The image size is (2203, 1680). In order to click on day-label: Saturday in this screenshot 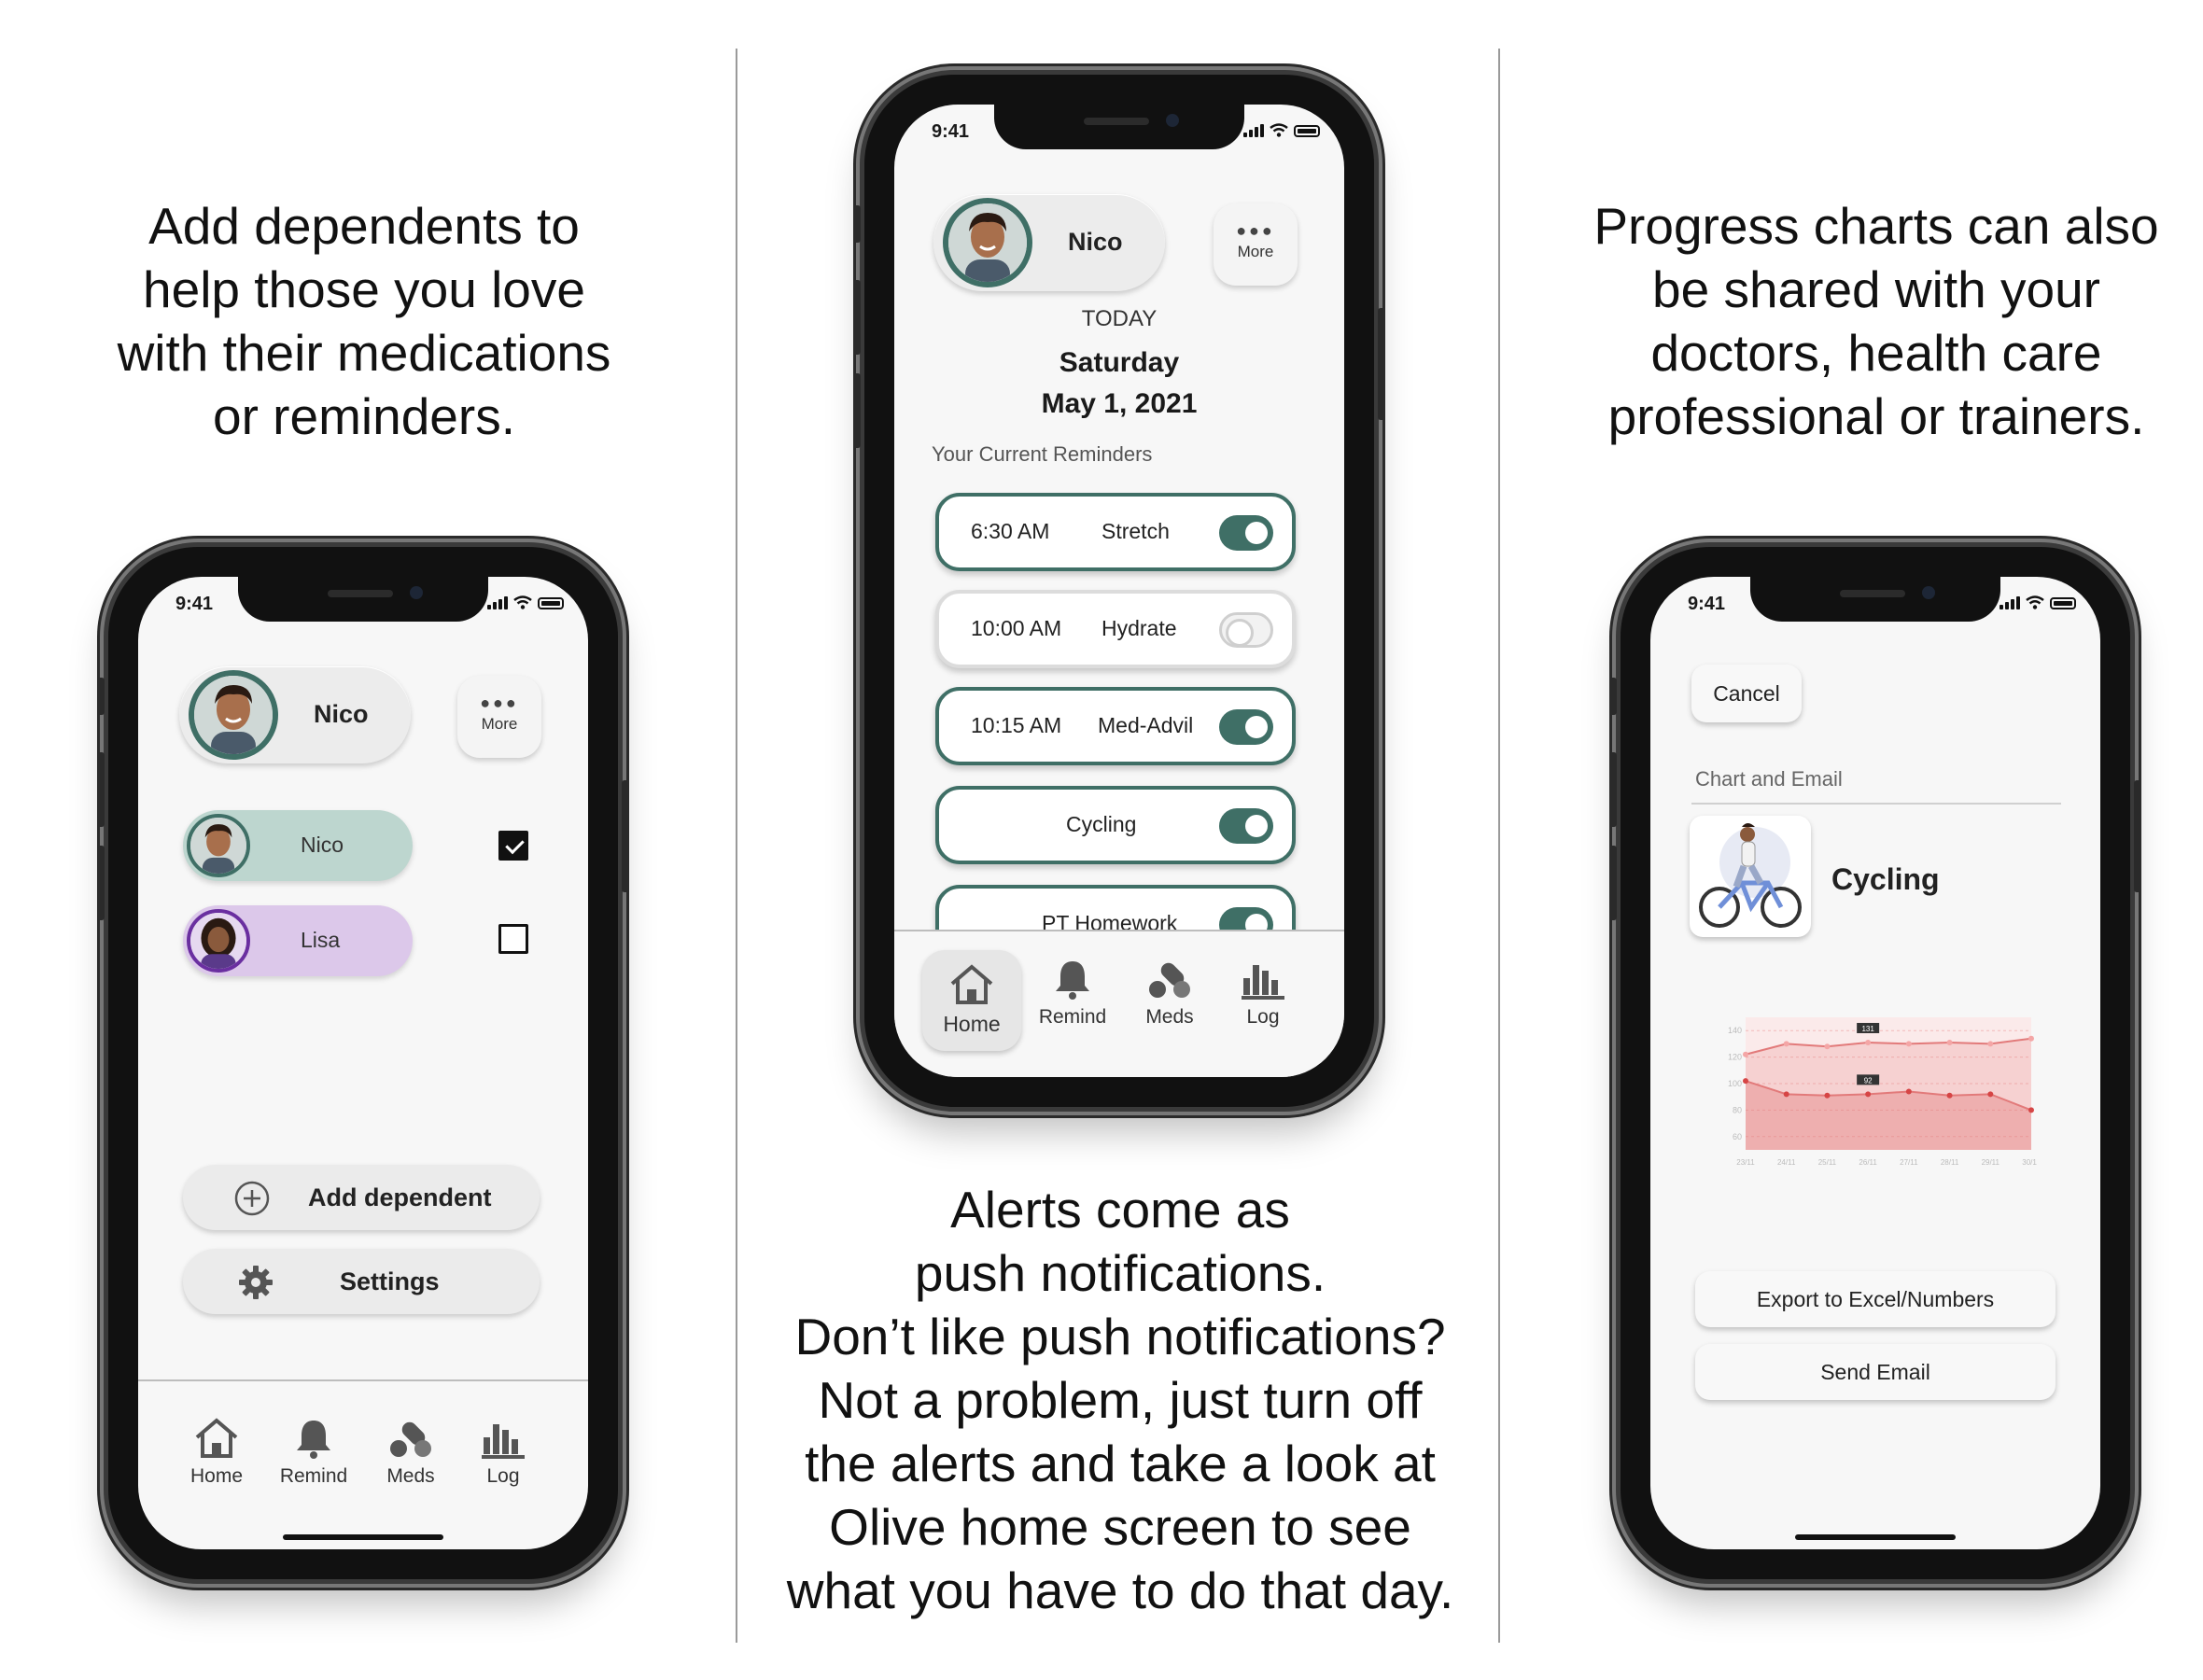, I will do `click(1119, 362)`.